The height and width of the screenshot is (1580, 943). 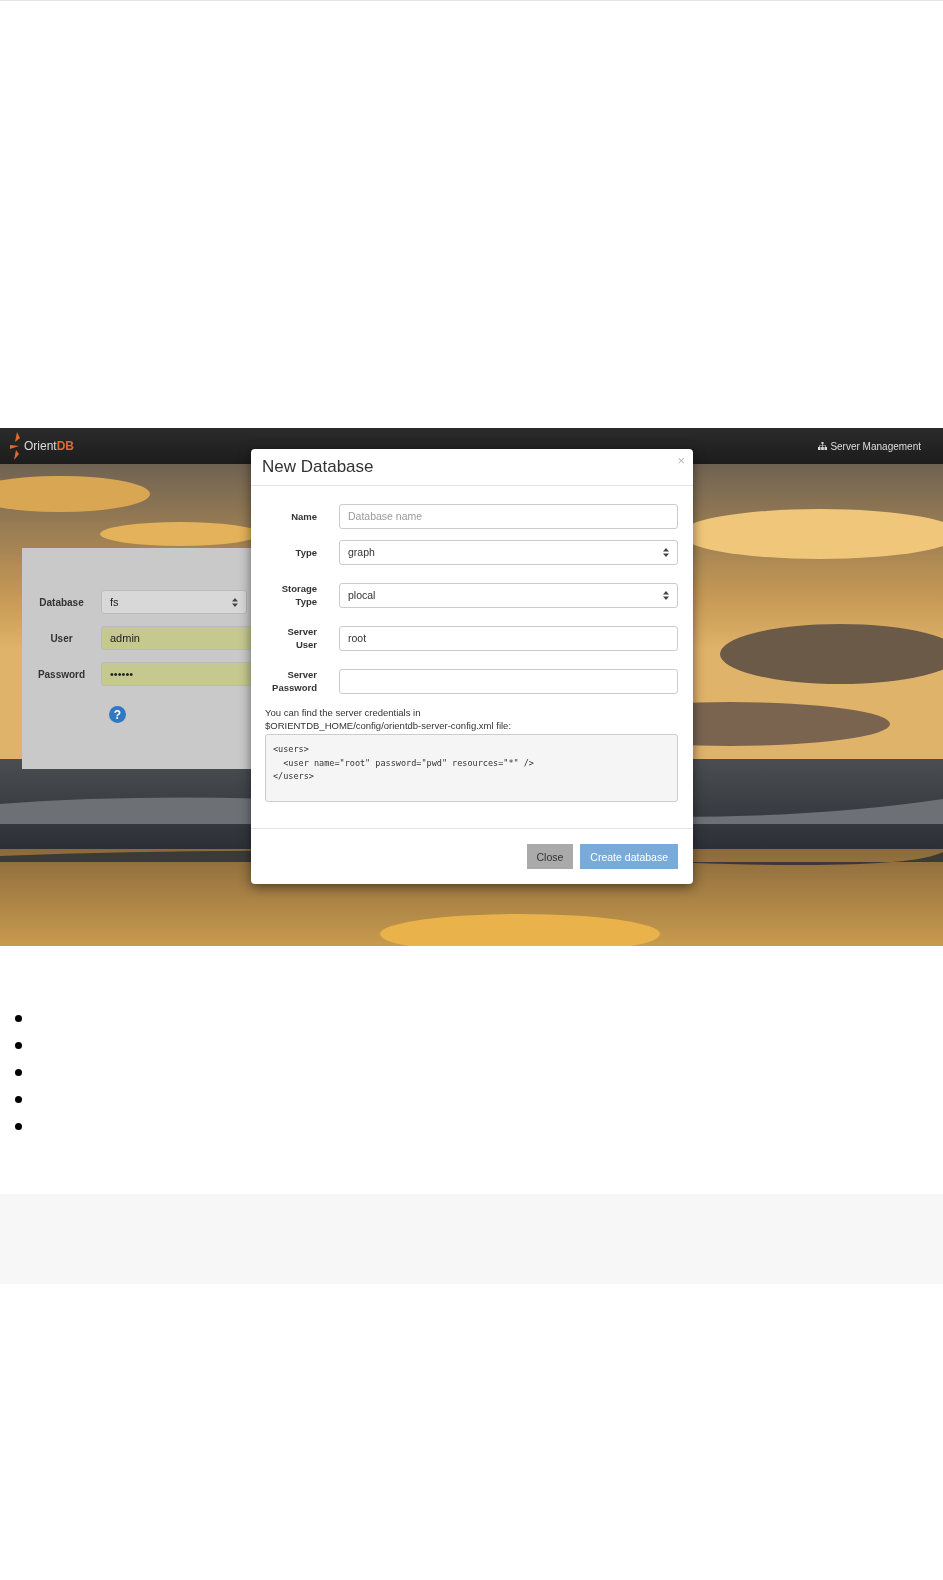 What do you see at coordinates (318, 467) in the screenshot?
I see `dialog-title: New Database` at bounding box center [318, 467].